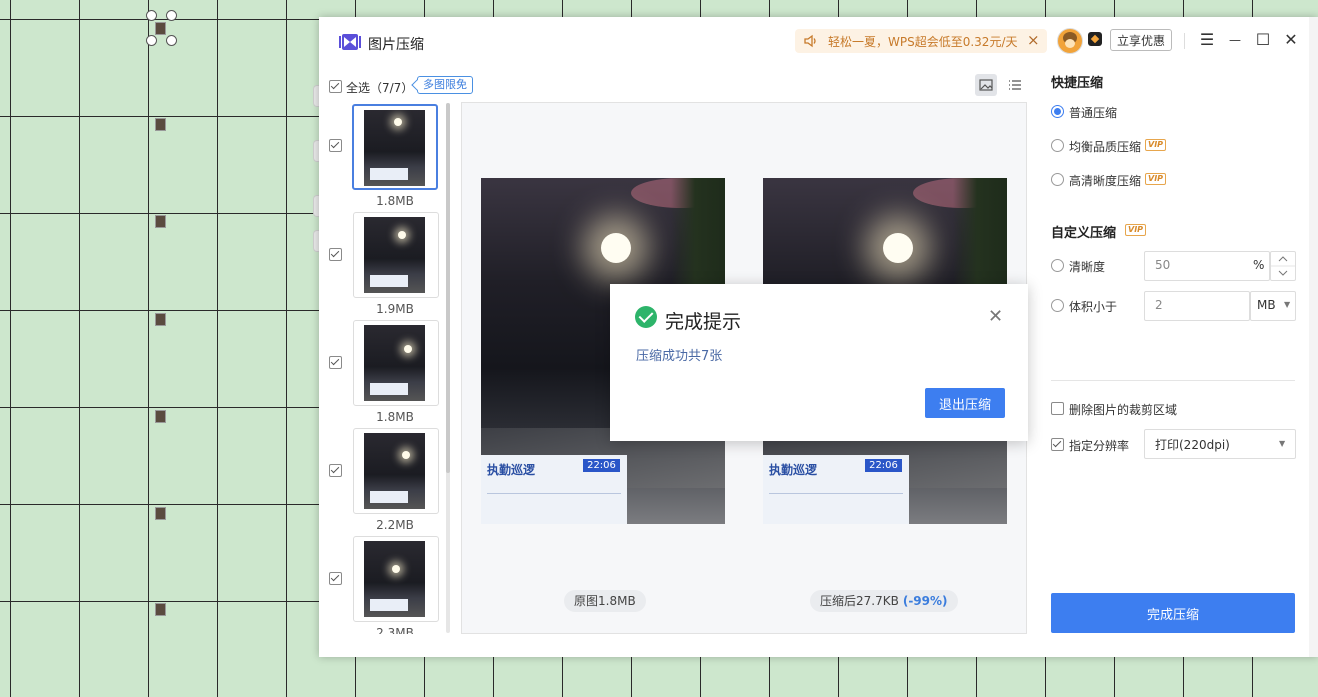  What do you see at coordinates (1141, 40) in the screenshot?
I see `offer-button: 立享优惠` at bounding box center [1141, 40].